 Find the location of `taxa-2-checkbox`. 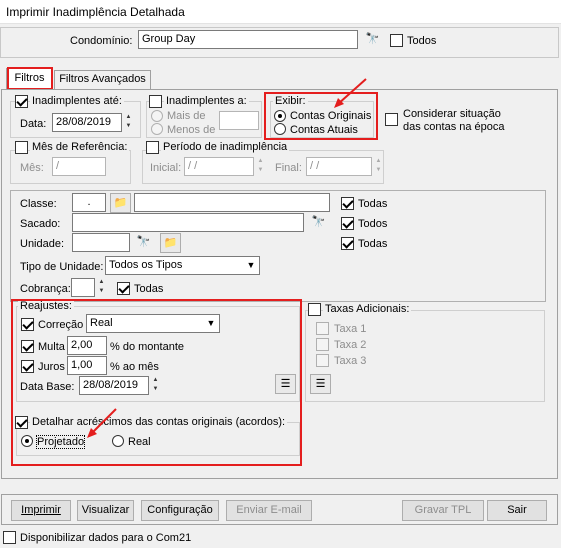

taxa-2-checkbox is located at coordinates (322, 344).